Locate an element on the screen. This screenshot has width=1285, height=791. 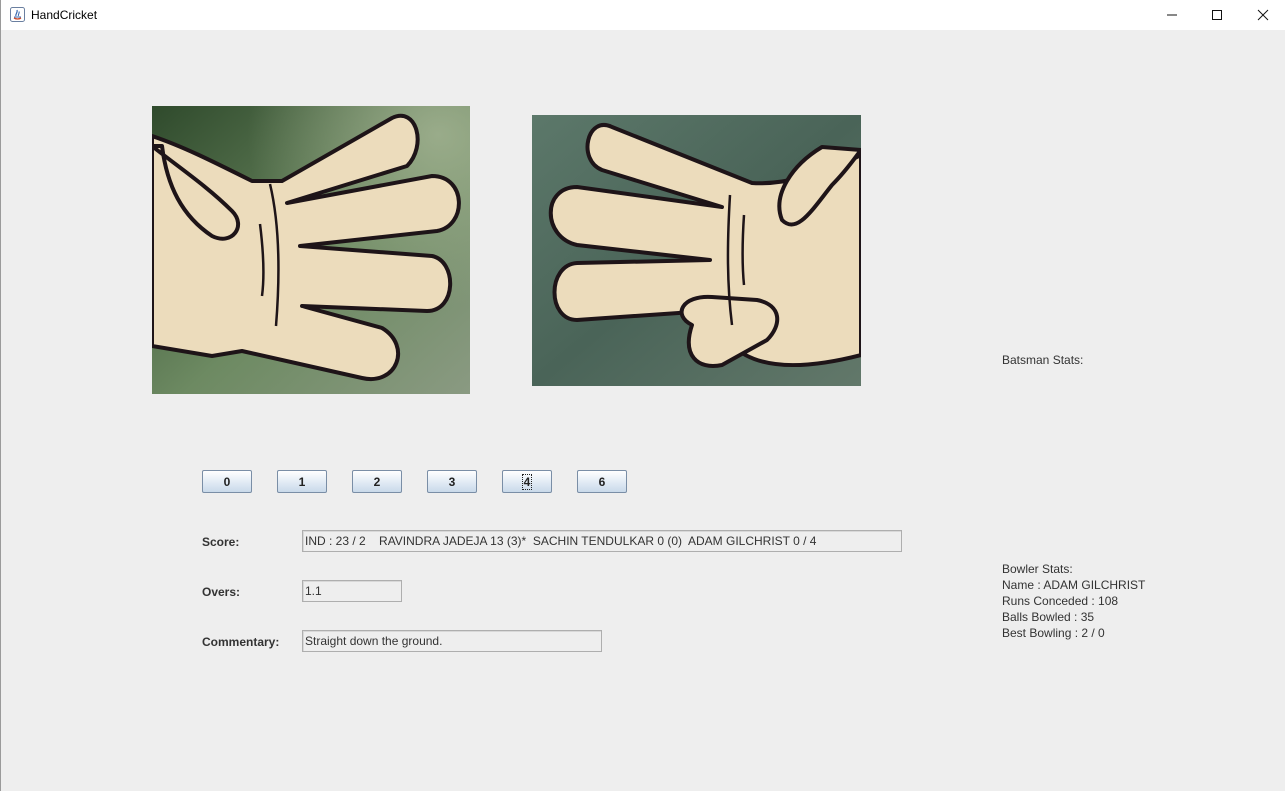
run-button-label: 3 is located at coordinates (452, 481).